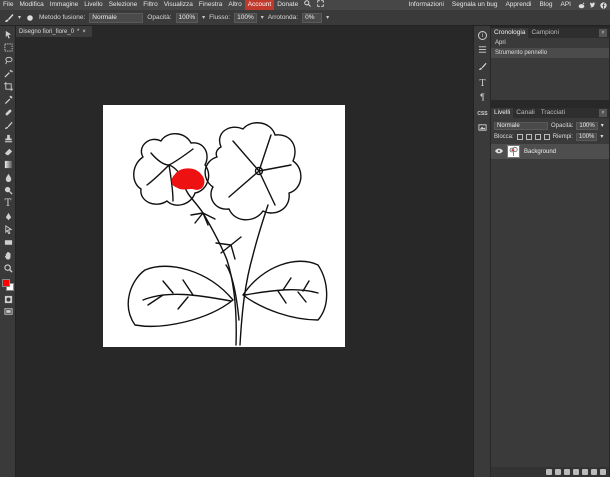 Image resolution: width=610 pixels, height=477 pixels. What do you see at coordinates (594, 472) in the screenshot?
I see `new-layer-icon` at bounding box center [594, 472].